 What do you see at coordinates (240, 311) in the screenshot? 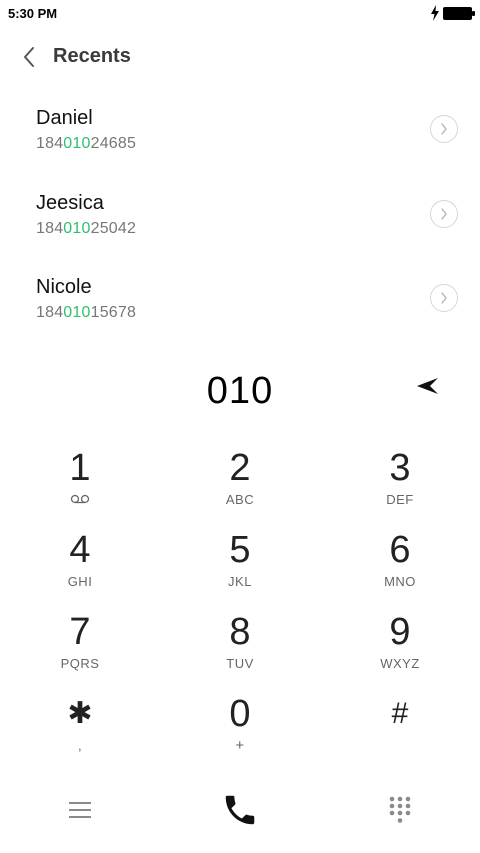
I see `recent-item-nicole: Nicole 18401015678` at bounding box center [240, 311].